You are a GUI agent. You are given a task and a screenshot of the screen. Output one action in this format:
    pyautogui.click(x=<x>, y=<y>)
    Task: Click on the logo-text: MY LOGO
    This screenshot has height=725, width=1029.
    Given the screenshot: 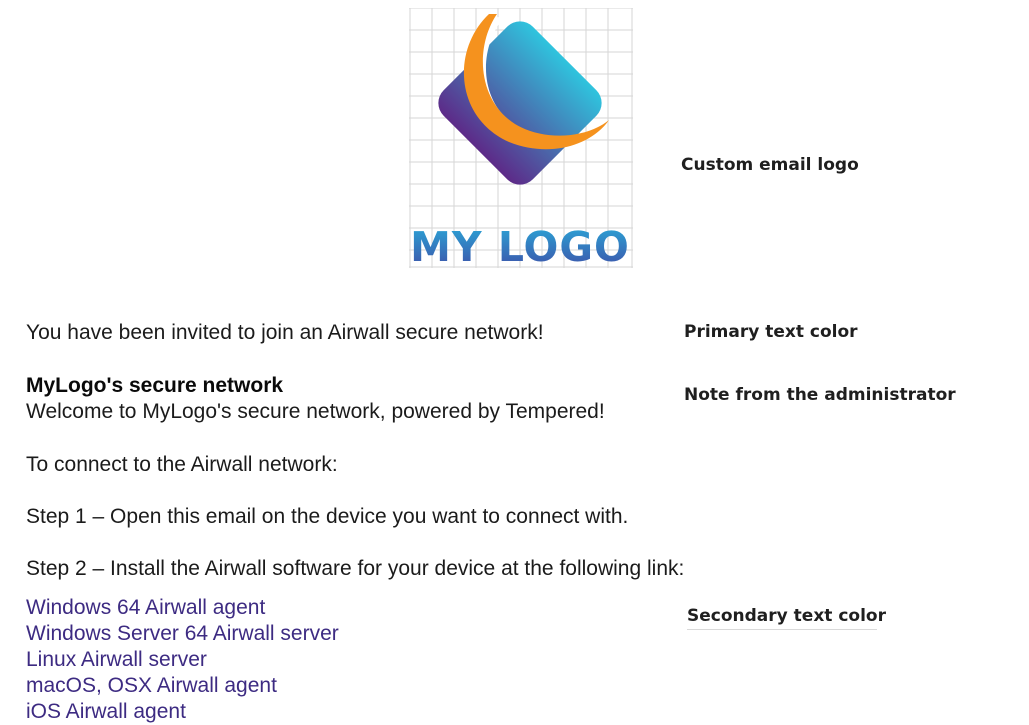 What is the action you would take?
    pyautogui.click(x=520, y=245)
    